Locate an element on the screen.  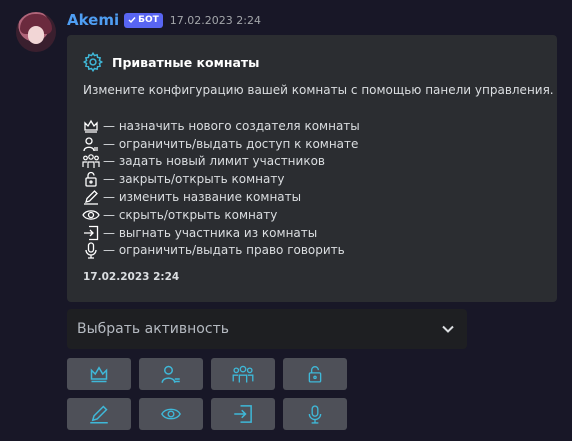
bot-badge-label: БОТ is located at coordinates (148, 19).